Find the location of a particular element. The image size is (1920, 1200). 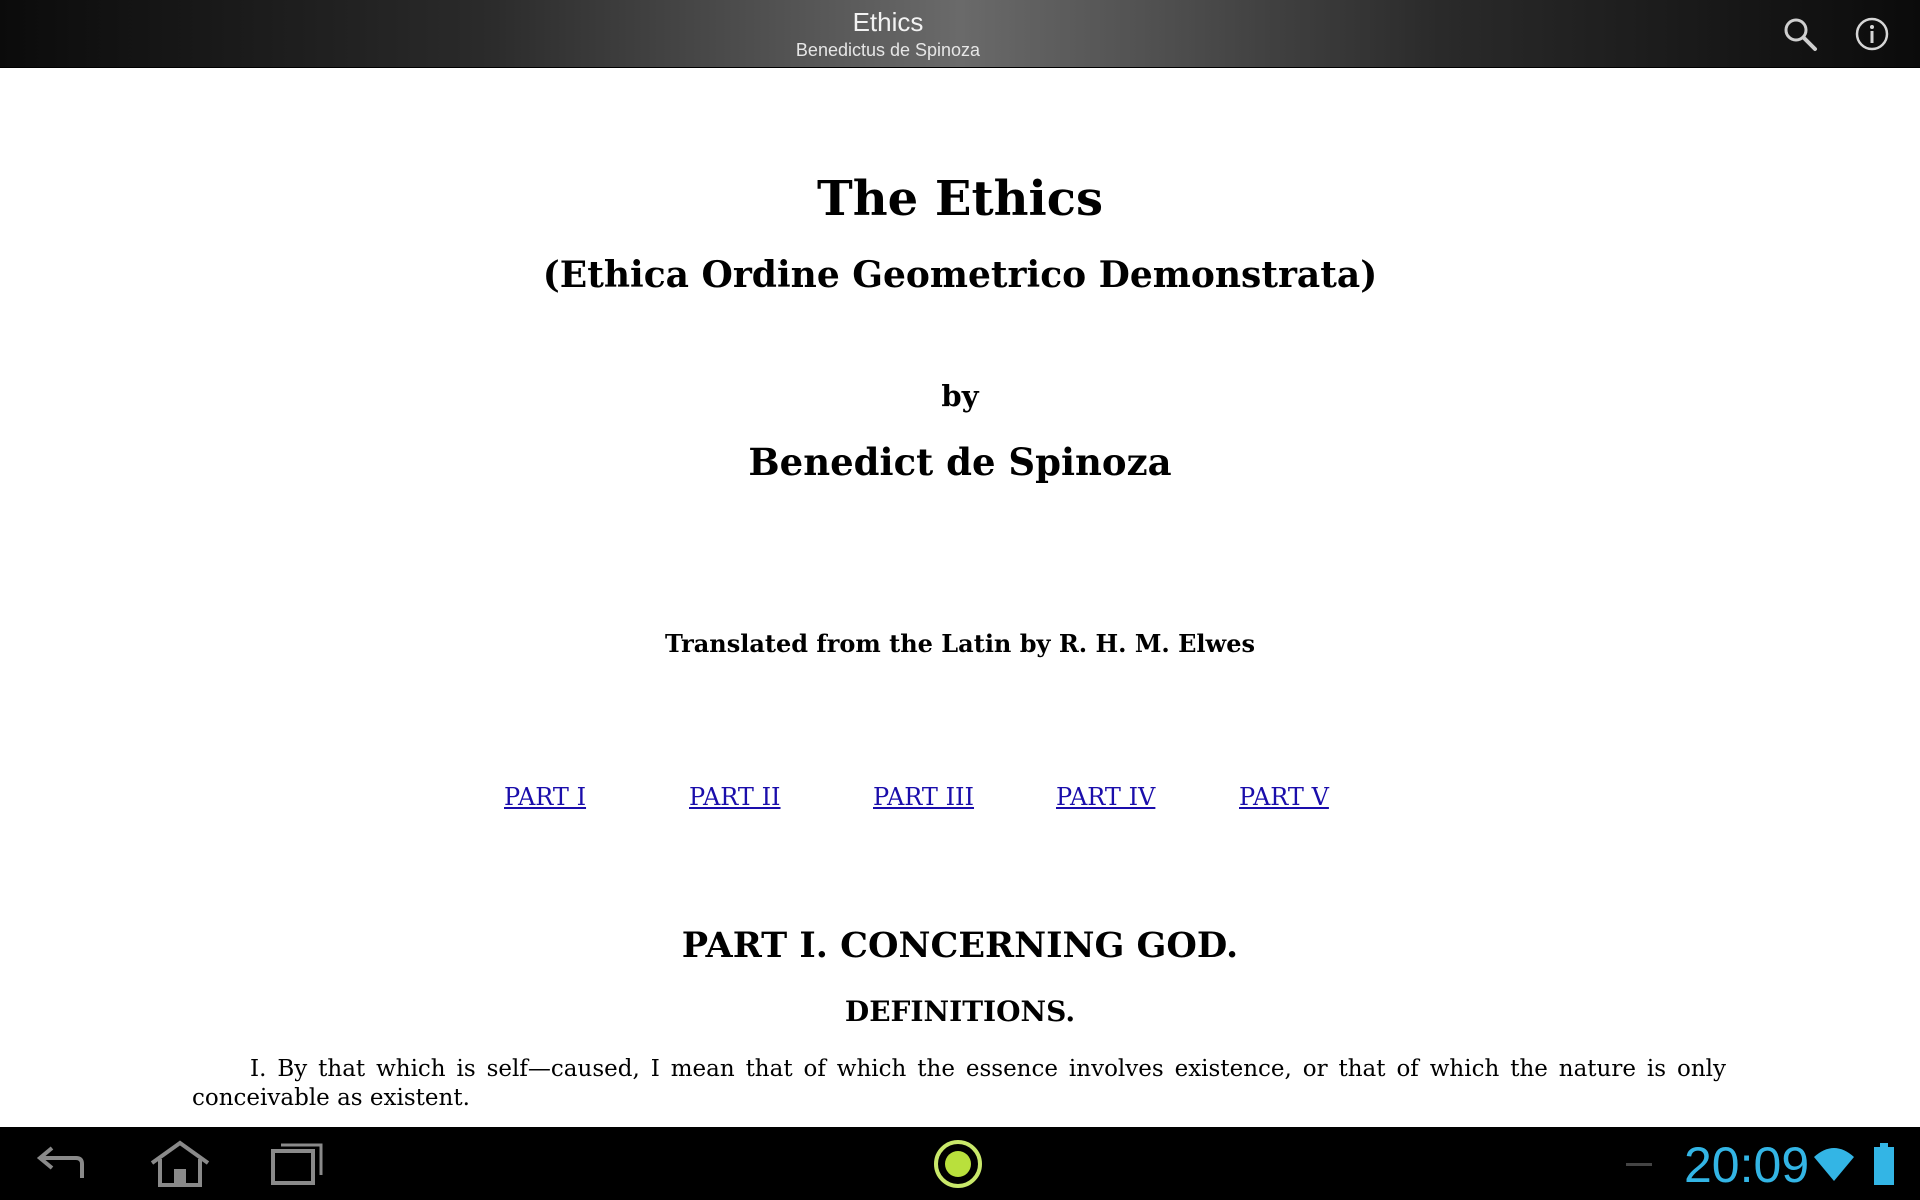

reader-icon is located at coordinates (958, 1164).